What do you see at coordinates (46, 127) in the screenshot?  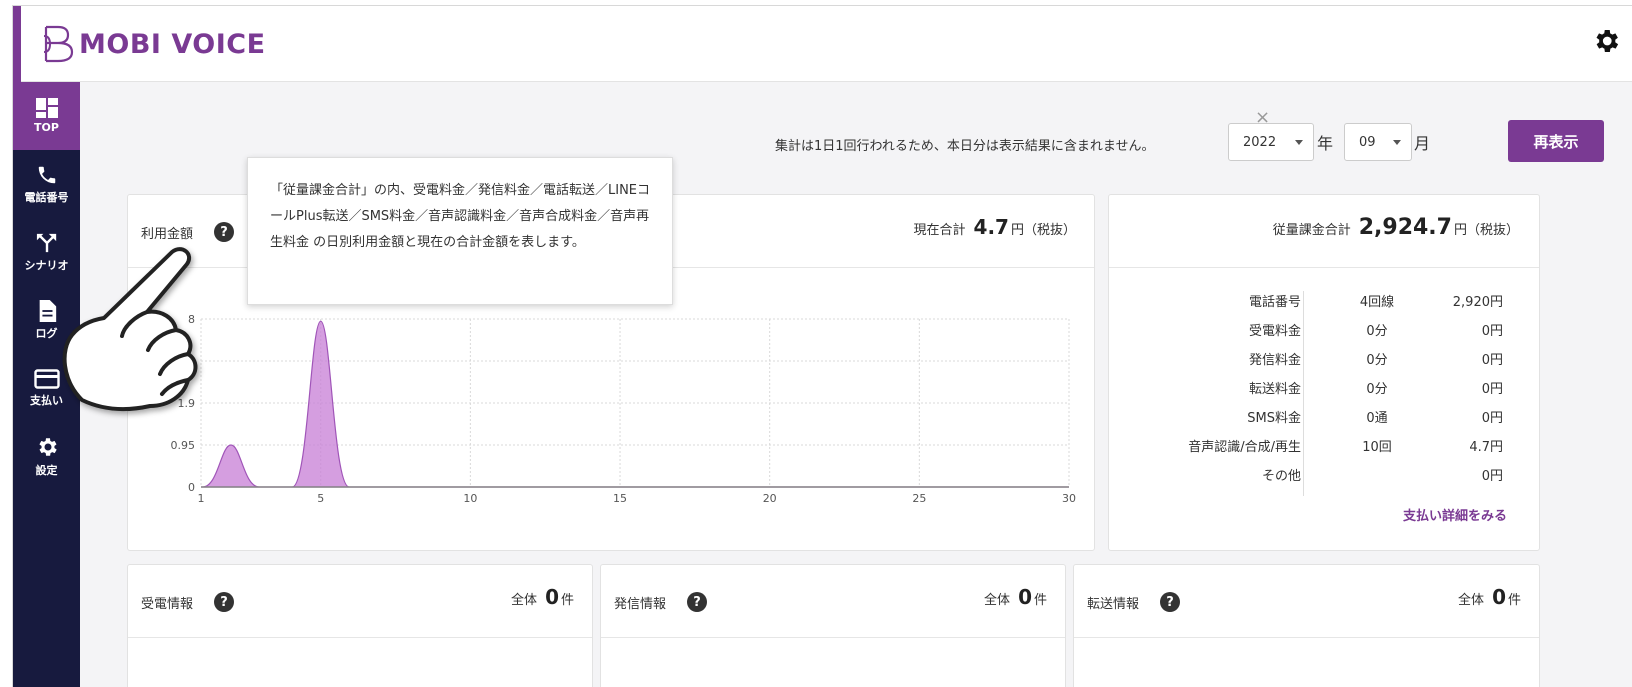 I see `sidebar-item-label: TOP` at bounding box center [46, 127].